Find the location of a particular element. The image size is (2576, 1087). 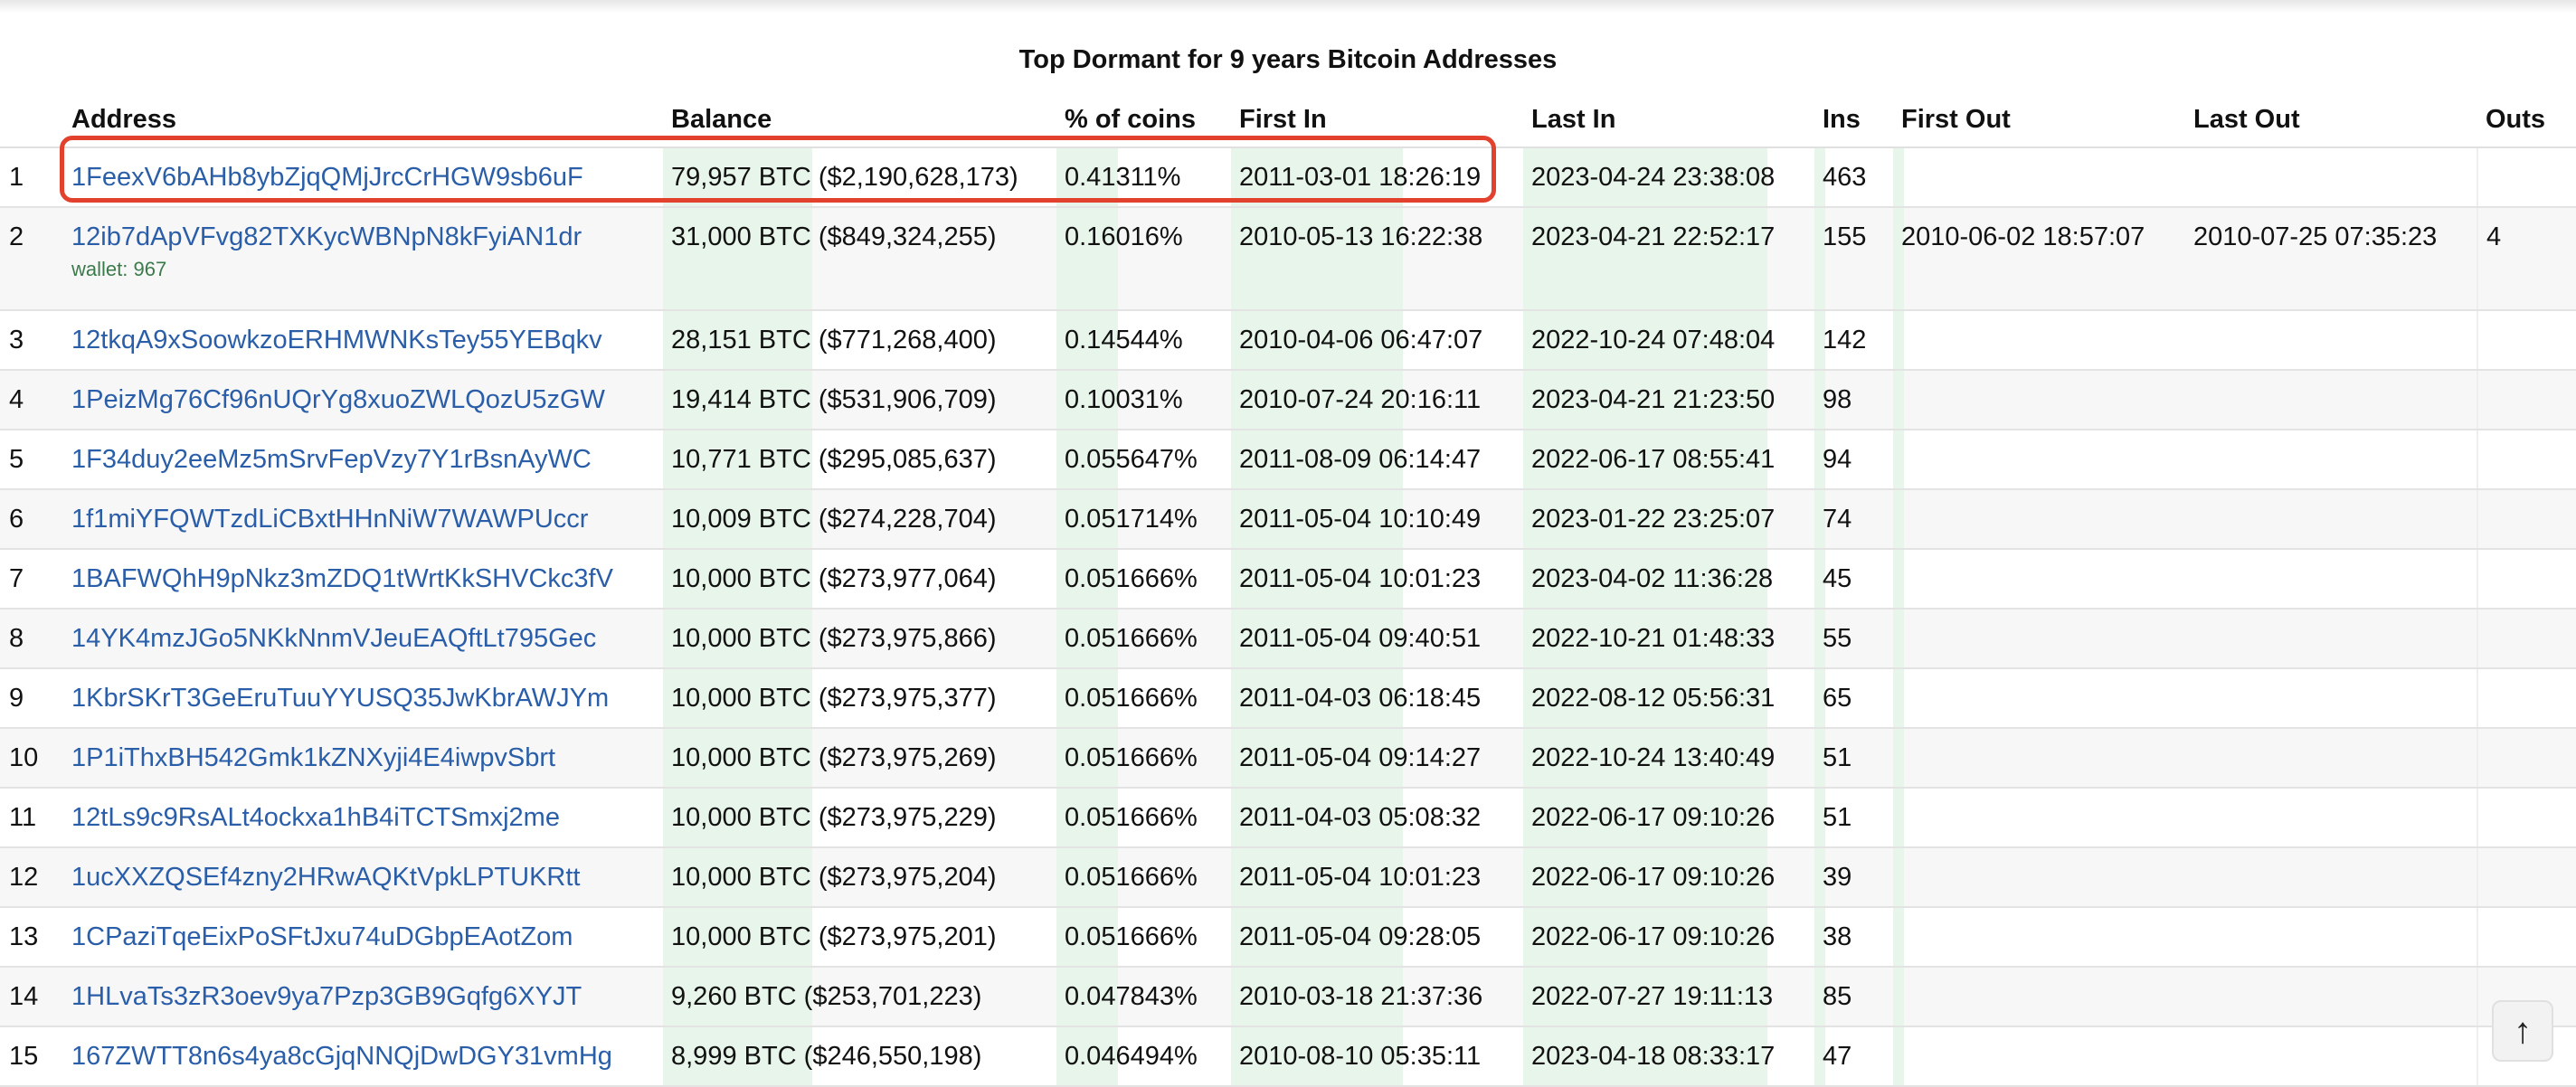

header-outs: Outs is located at coordinates (2526, 120).